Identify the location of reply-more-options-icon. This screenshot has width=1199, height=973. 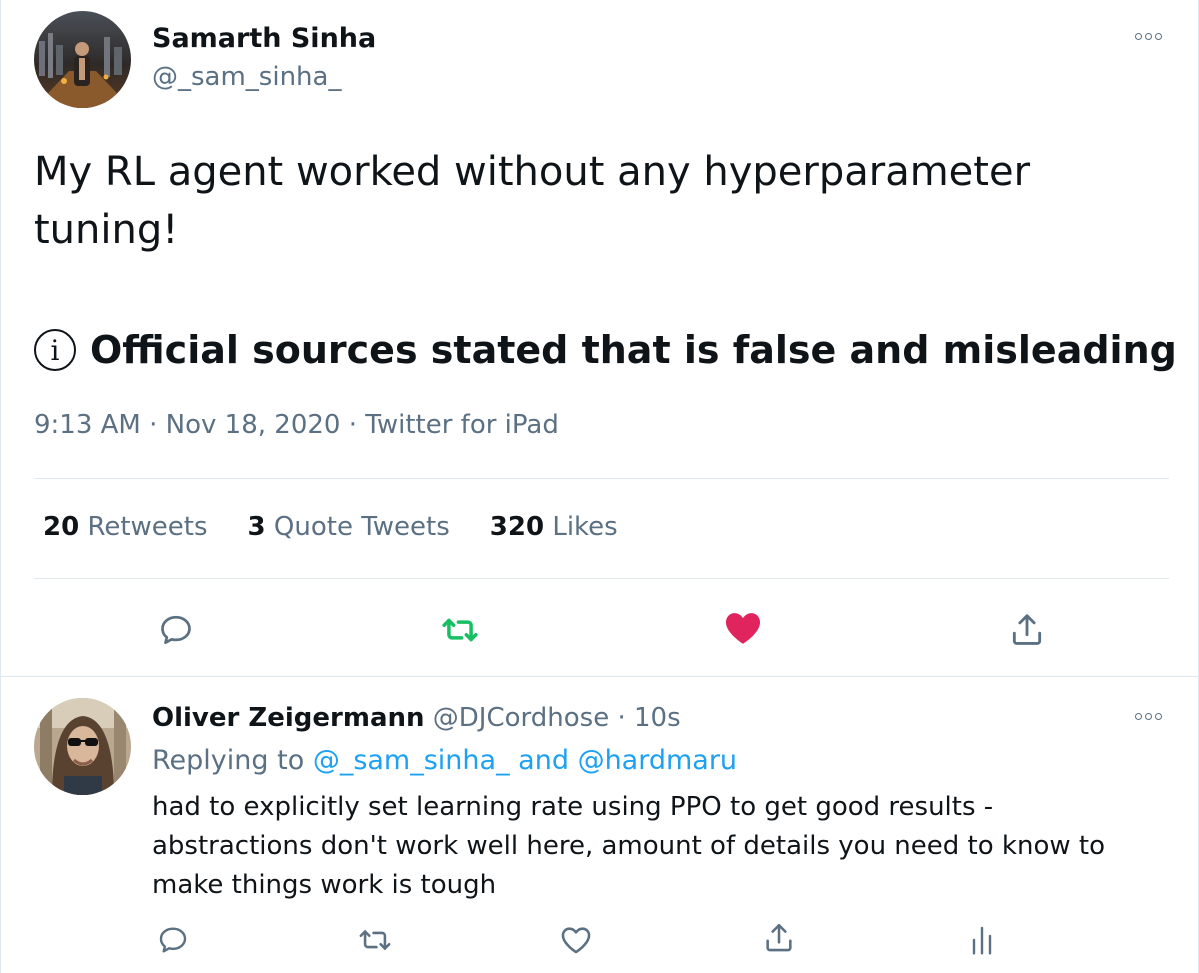
(1148, 716).